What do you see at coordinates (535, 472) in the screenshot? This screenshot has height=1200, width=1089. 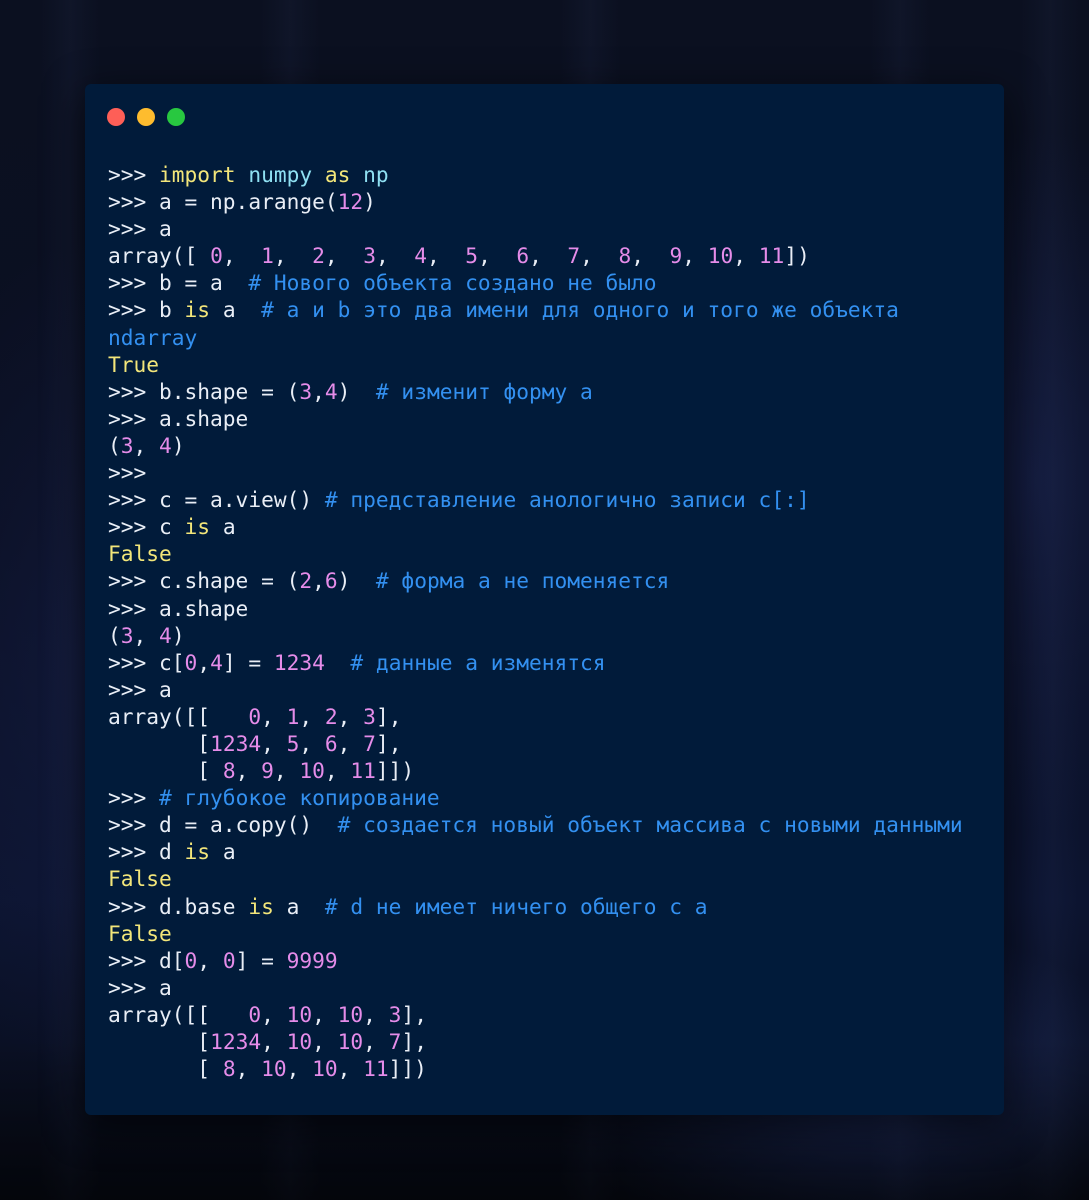 I see `code-line: >>>` at bounding box center [535, 472].